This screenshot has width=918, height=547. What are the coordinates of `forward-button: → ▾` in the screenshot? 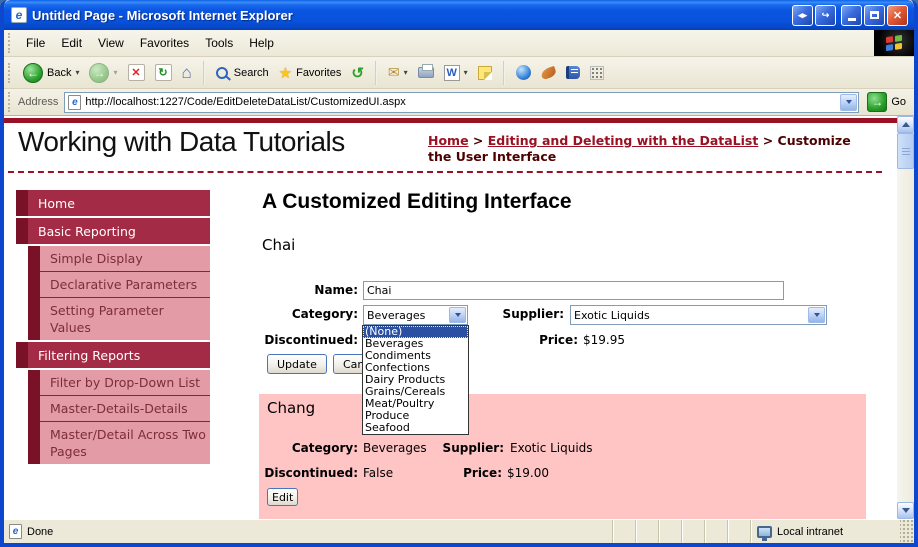 It's located at (103, 73).